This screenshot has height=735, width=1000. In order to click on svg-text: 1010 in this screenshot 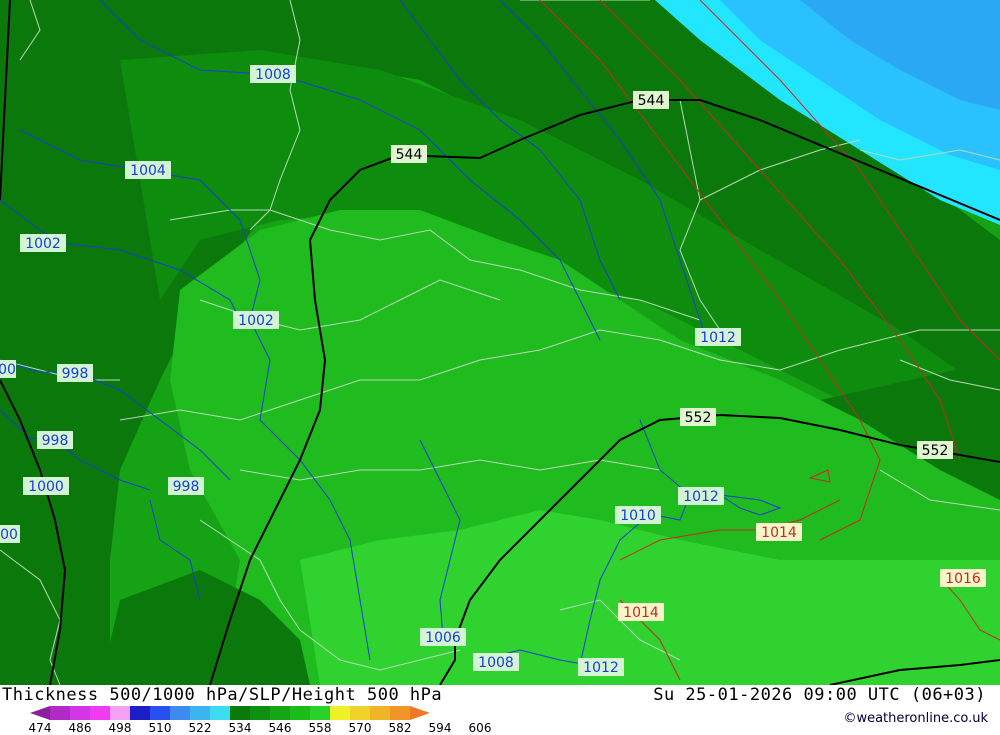, I will do `click(638, 516)`.